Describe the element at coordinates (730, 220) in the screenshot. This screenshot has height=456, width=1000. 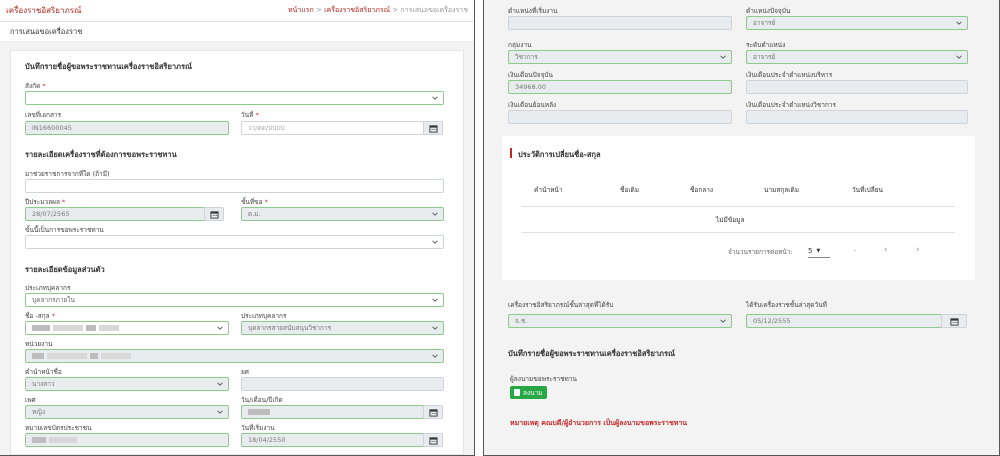
I see `empty-message: ไม่มีข้อมูล` at that location.